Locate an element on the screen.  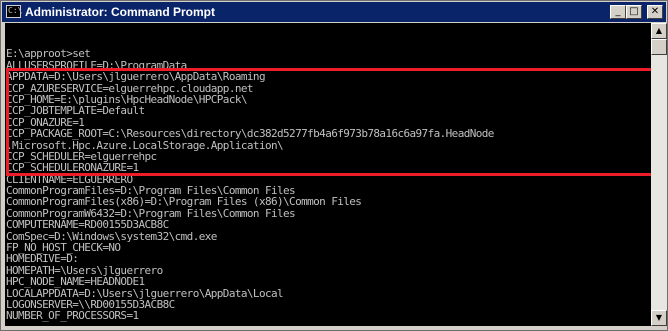
title-bar: C:\ Administrator: Command Prompt _ □ ✕ is located at coordinates (334, 12).